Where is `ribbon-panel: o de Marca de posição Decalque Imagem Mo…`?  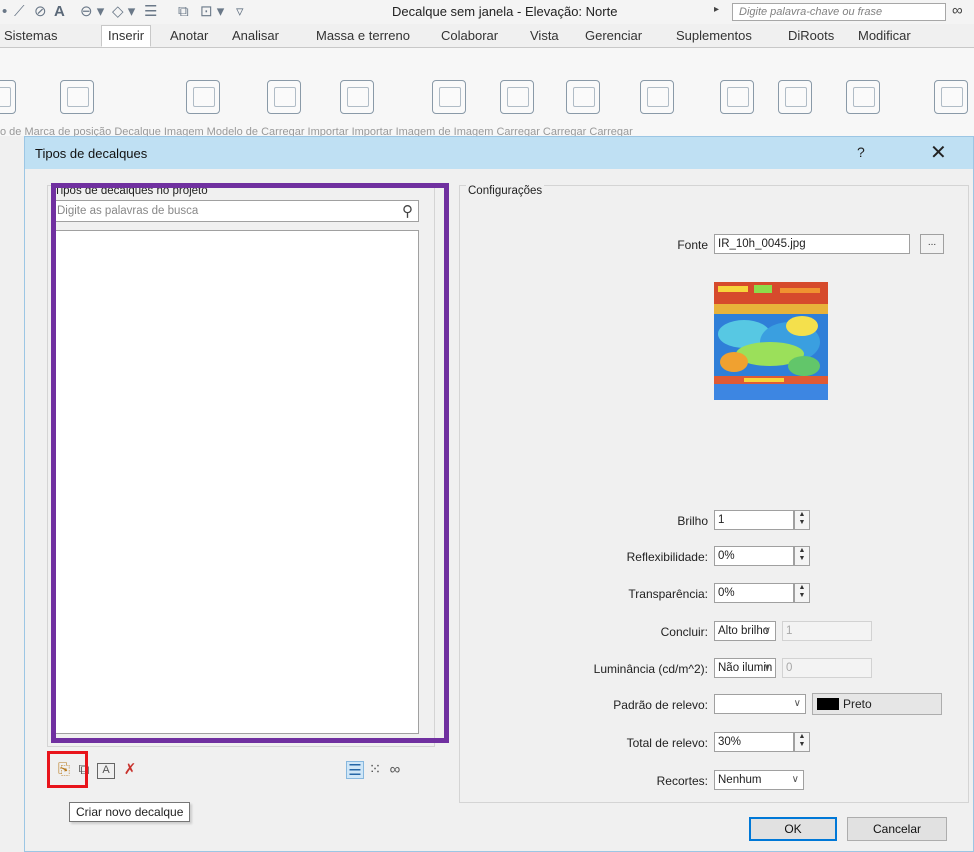
ribbon-panel: o de Marca de posição Decalque Imagem Mo… is located at coordinates (487, 93).